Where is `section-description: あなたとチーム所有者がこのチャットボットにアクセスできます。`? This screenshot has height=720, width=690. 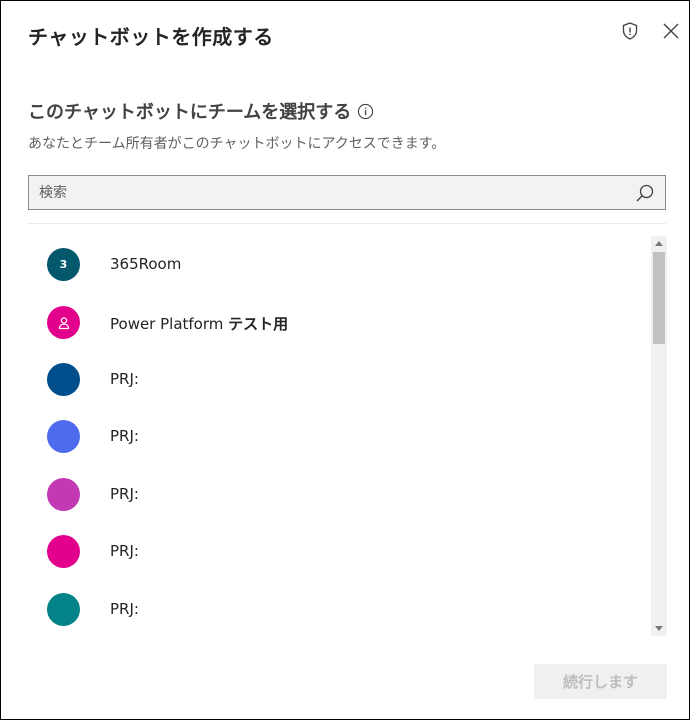
section-description: あなたとチーム所有者がこのチャットボットにアクセスできます。 is located at coordinates (237, 144).